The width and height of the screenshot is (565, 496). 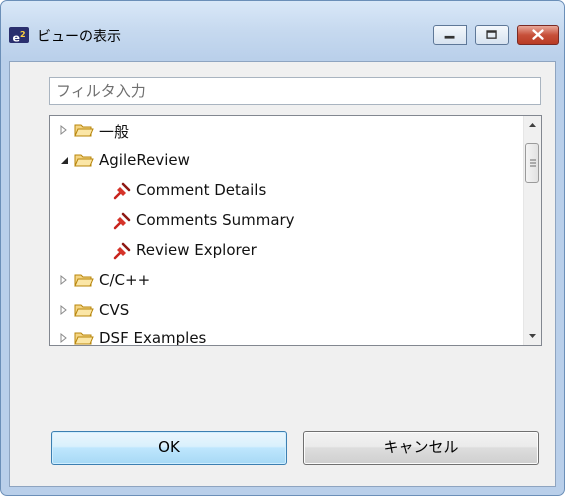 I want to click on tree-item: 一般, so click(x=280, y=131).